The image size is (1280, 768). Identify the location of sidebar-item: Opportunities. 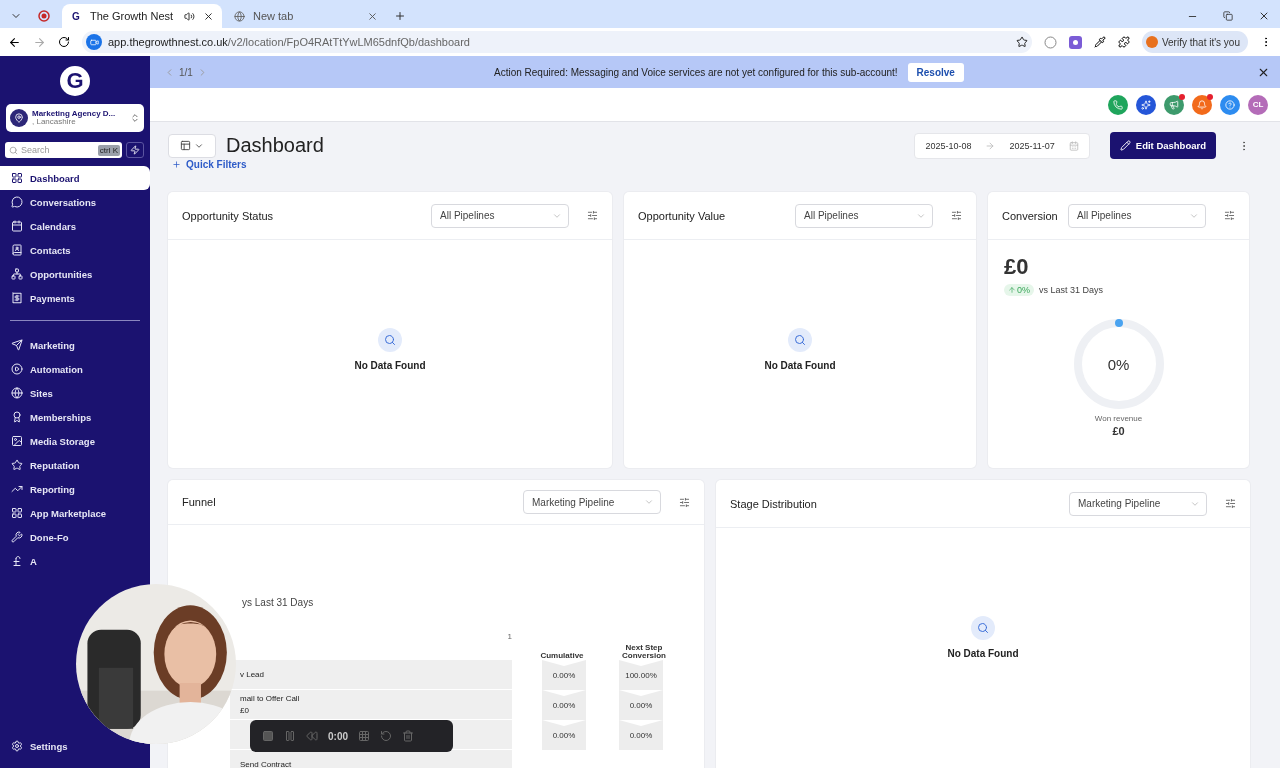
(50, 274).